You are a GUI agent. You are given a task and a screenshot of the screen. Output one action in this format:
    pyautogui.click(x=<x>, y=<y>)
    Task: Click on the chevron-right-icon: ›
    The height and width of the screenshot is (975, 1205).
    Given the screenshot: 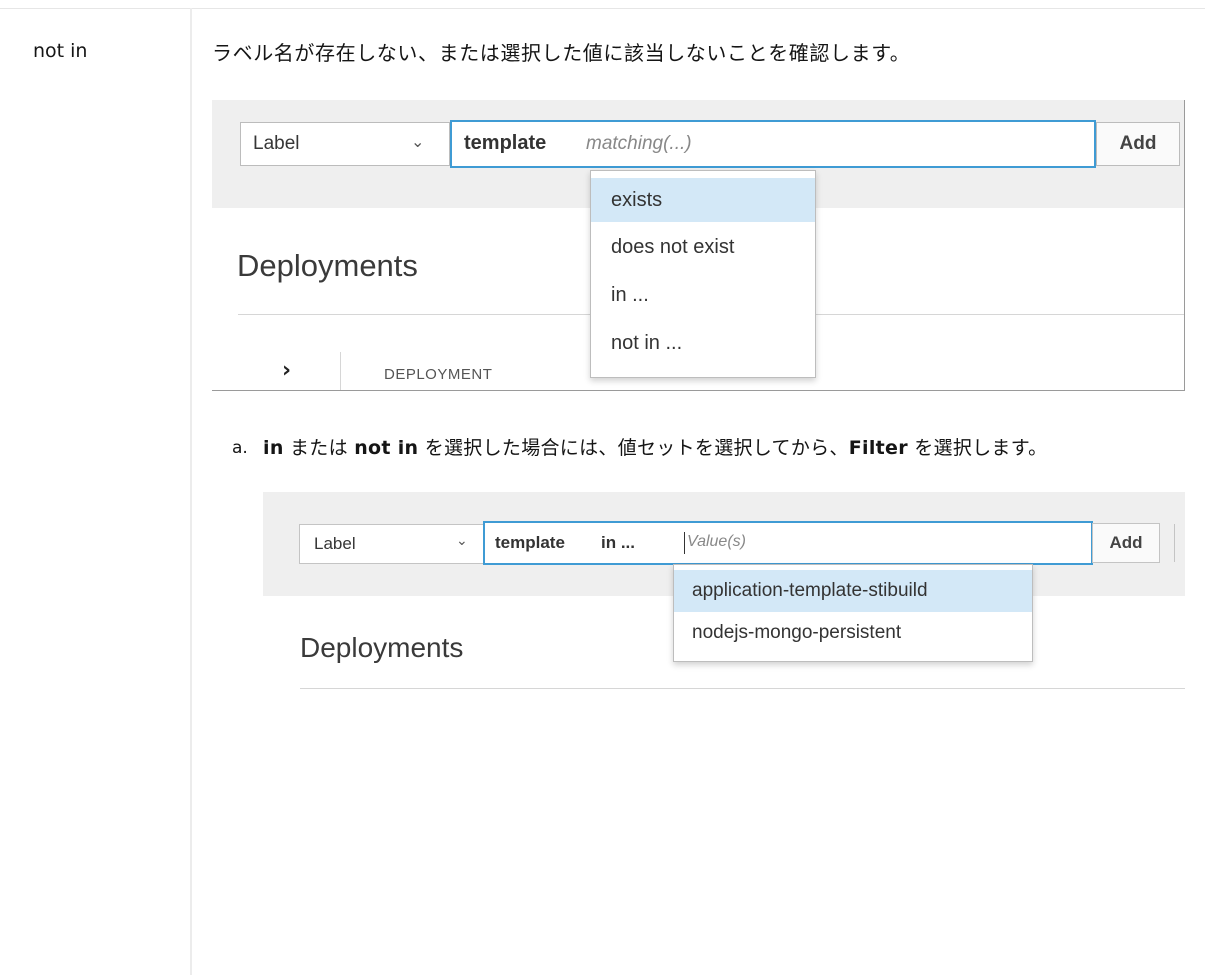 What is the action you would take?
    pyautogui.click(x=286, y=370)
    